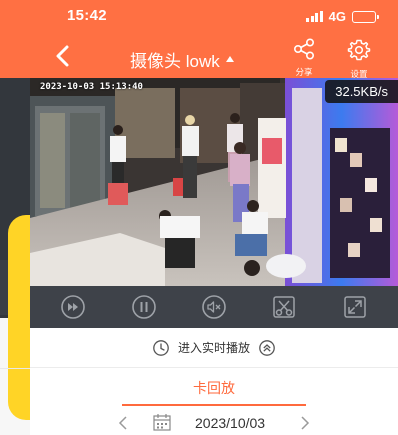 Image resolution: width=398 pixels, height=435 pixels. What do you see at coordinates (214, 405) in the screenshot?
I see `tab-indicator` at bounding box center [214, 405].